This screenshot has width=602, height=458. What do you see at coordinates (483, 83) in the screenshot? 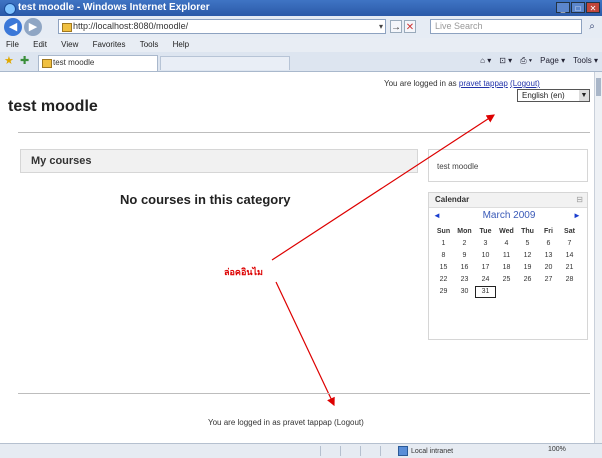
I see `login-user-link: pravet tappap` at bounding box center [483, 83].